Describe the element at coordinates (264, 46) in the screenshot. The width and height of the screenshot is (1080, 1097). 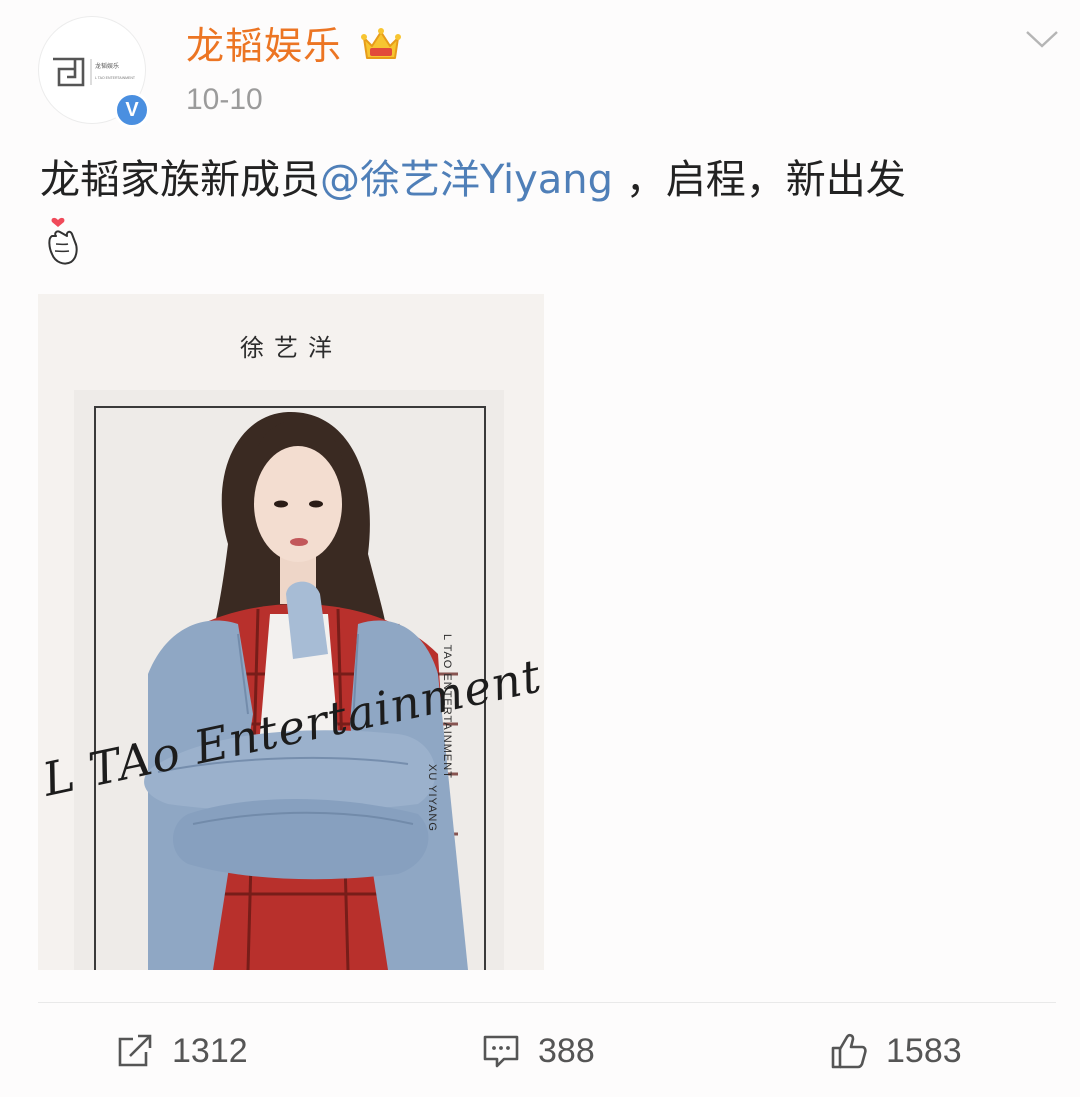
I see `author-name: 龙韬娱乐` at that location.